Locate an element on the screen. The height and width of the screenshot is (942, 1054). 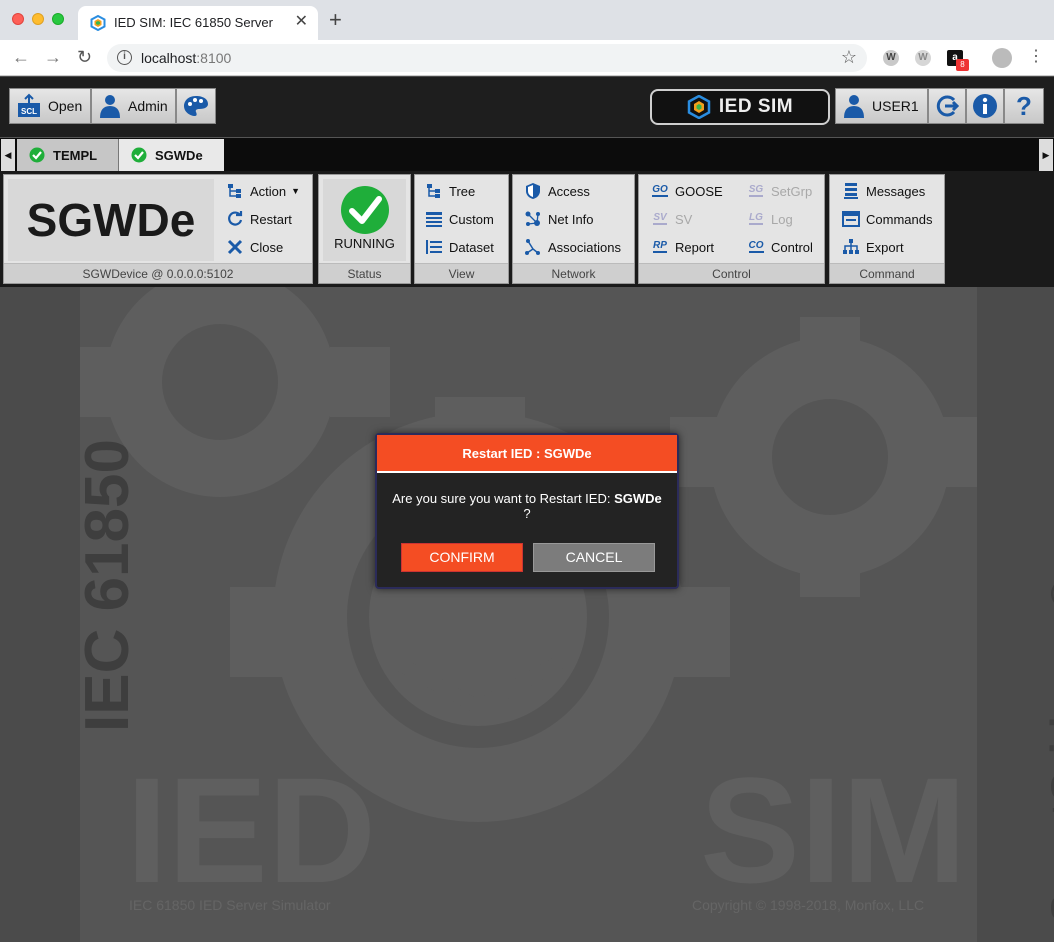
control-log-label: Log is located at coordinates (782, 219).